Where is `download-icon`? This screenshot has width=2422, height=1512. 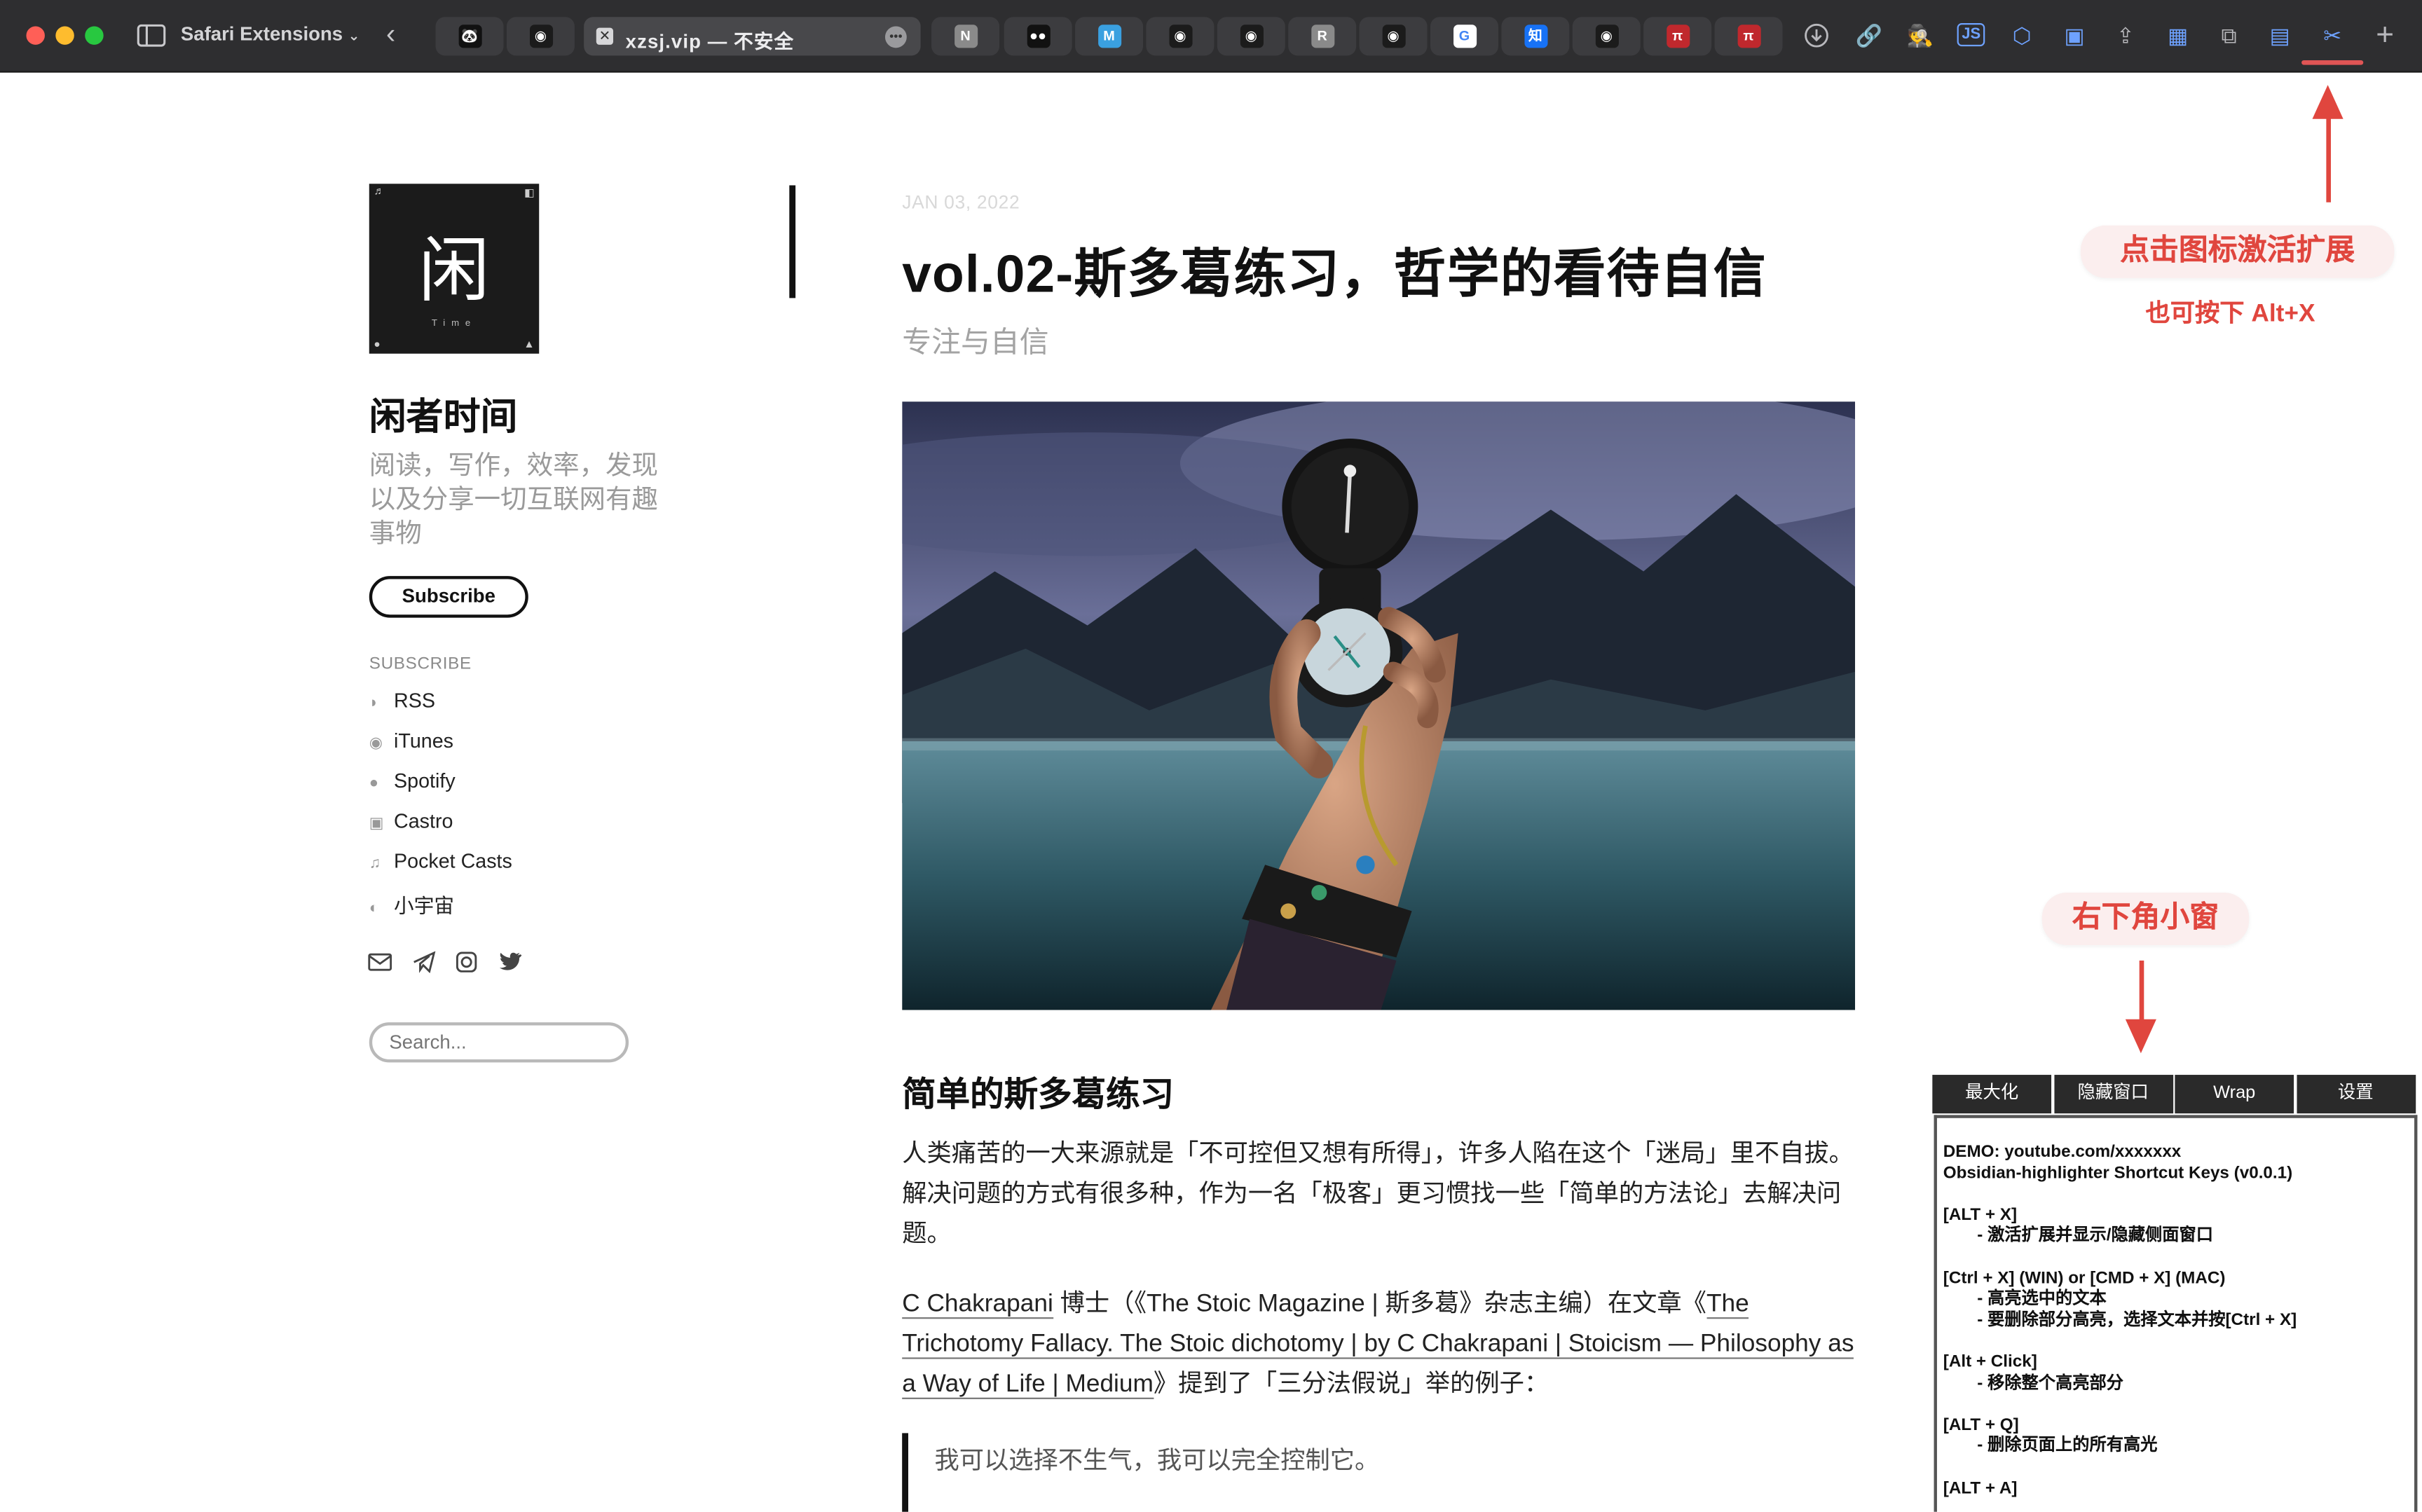
download-icon is located at coordinates (1817, 36).